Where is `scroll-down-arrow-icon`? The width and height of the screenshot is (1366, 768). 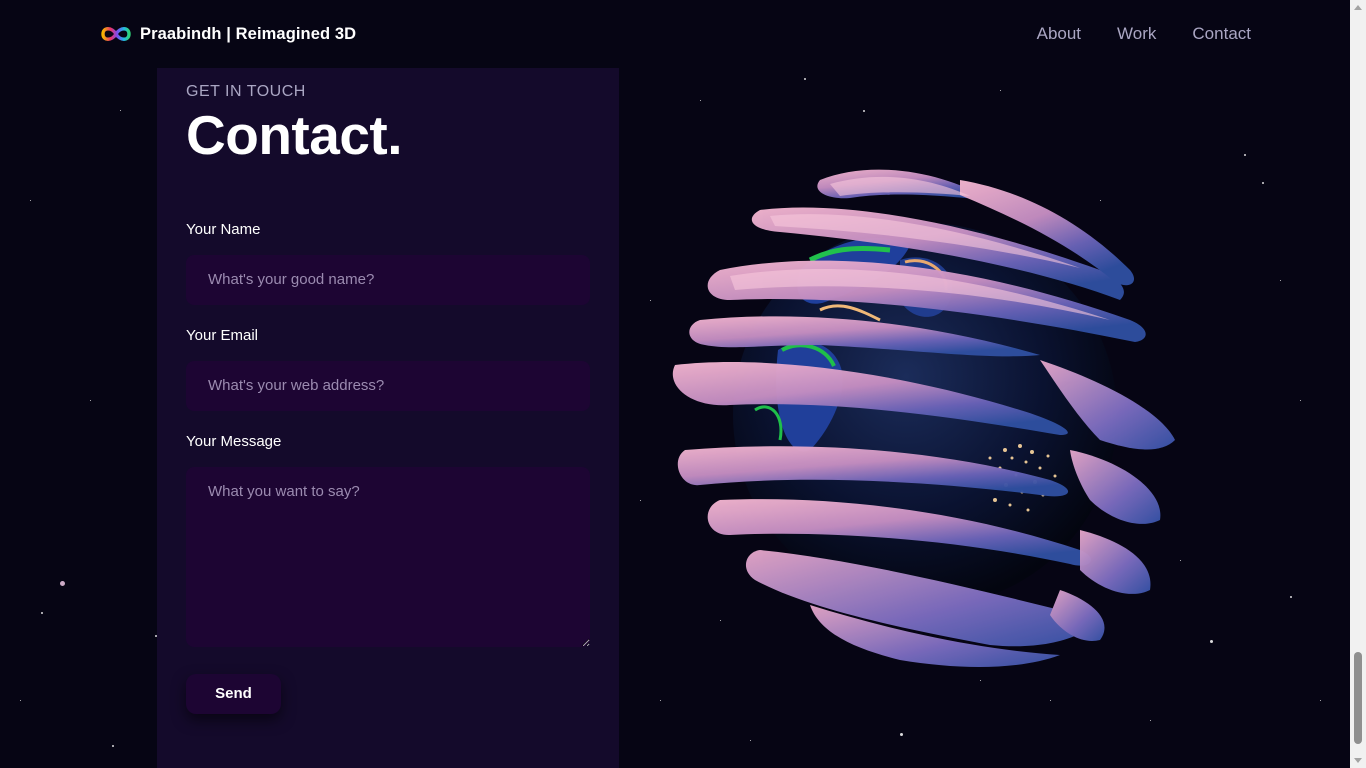 scroll-down-arrow-icon is located at coordinates (1358, 760).